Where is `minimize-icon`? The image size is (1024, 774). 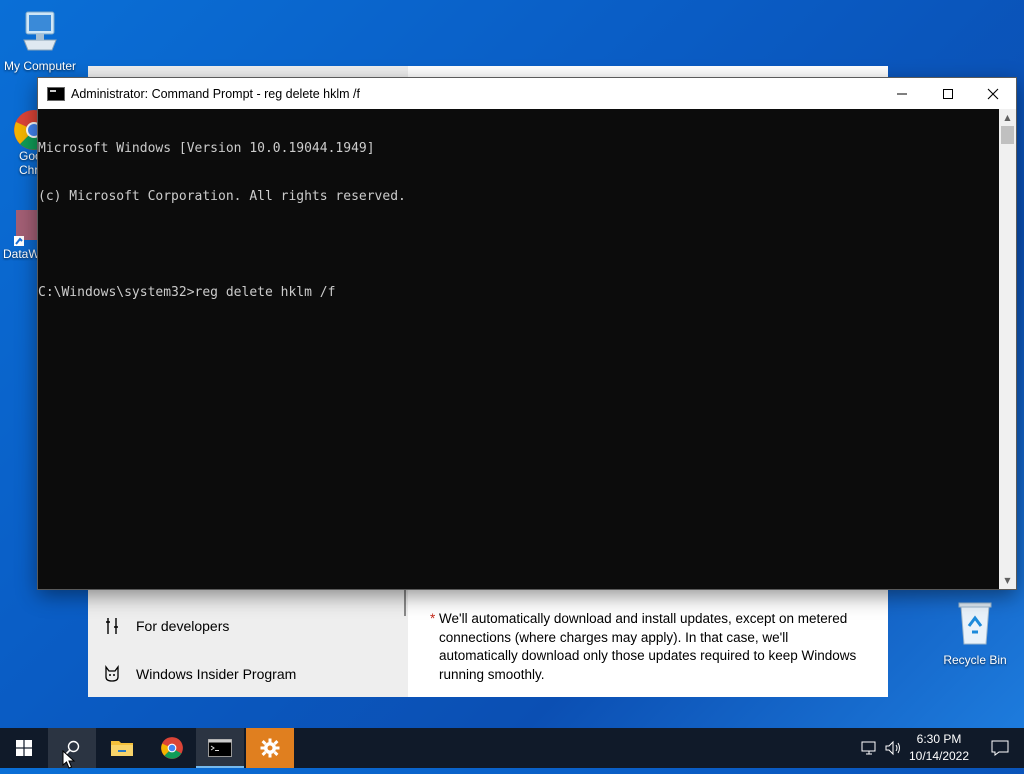 minimize-icon is located at coordinates (902, 93).